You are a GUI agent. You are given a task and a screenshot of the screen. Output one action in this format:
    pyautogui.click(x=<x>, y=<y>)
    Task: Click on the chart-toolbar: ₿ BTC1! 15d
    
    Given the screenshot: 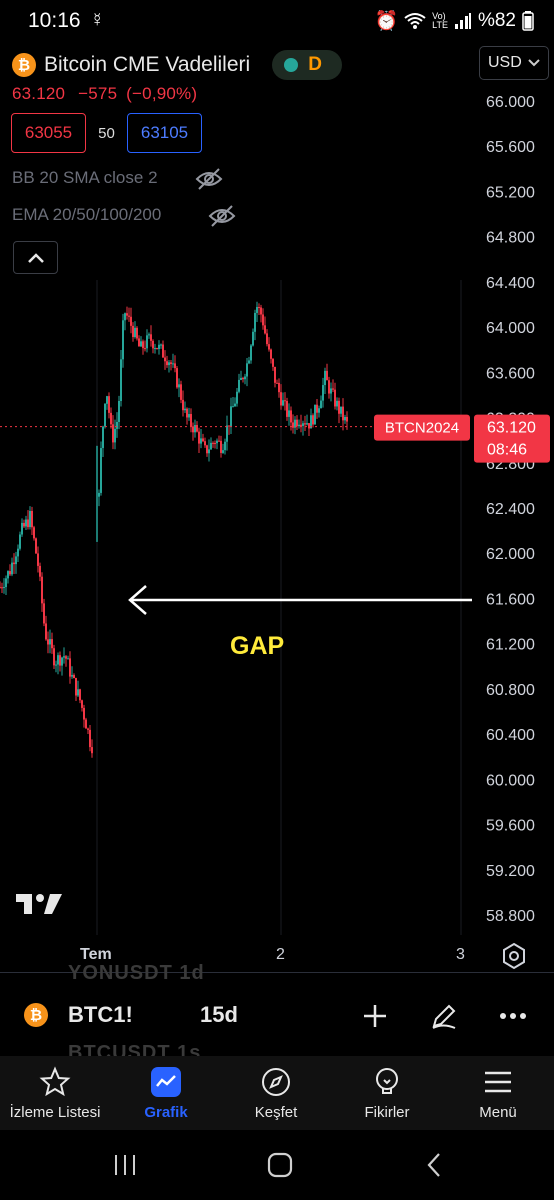 What is the action you would take?
    pyautogui.click(x=277, y=1015)
    